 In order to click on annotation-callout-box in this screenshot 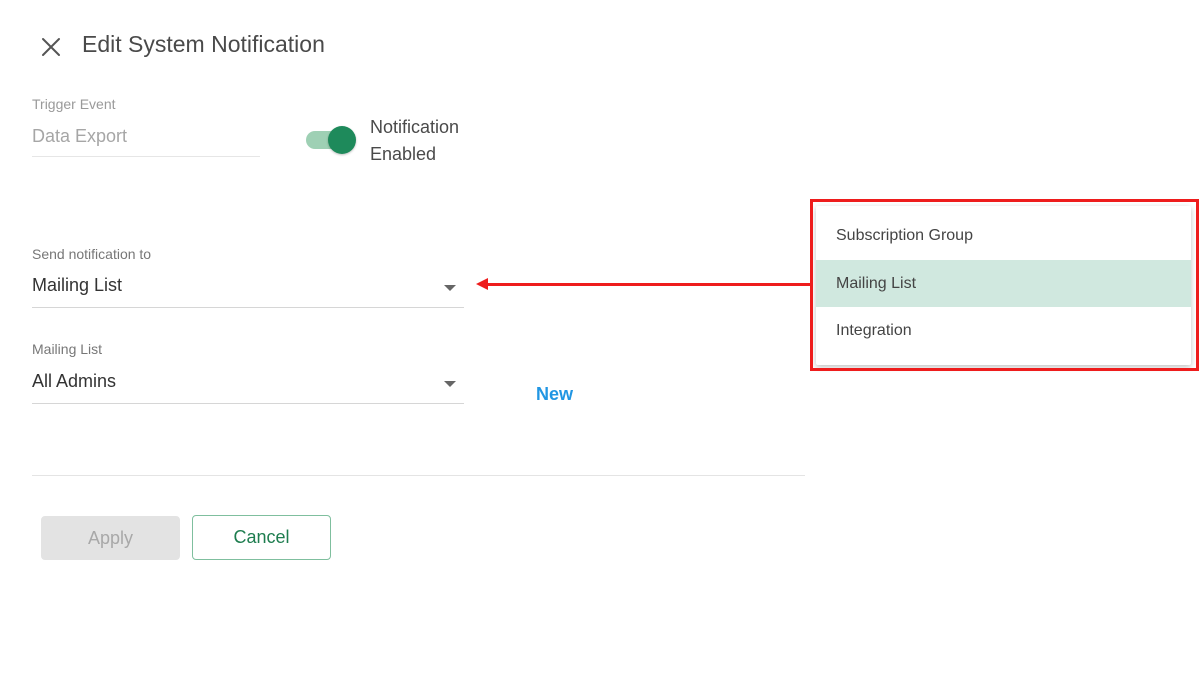, I will do `click(1004, 285)`.